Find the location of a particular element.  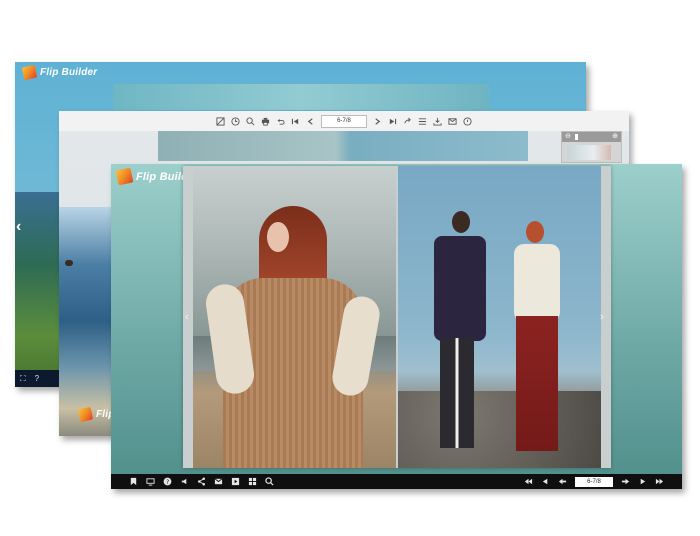

thumbnail-panel: ⊖ ⊕ is located at coordinates (591, 147).